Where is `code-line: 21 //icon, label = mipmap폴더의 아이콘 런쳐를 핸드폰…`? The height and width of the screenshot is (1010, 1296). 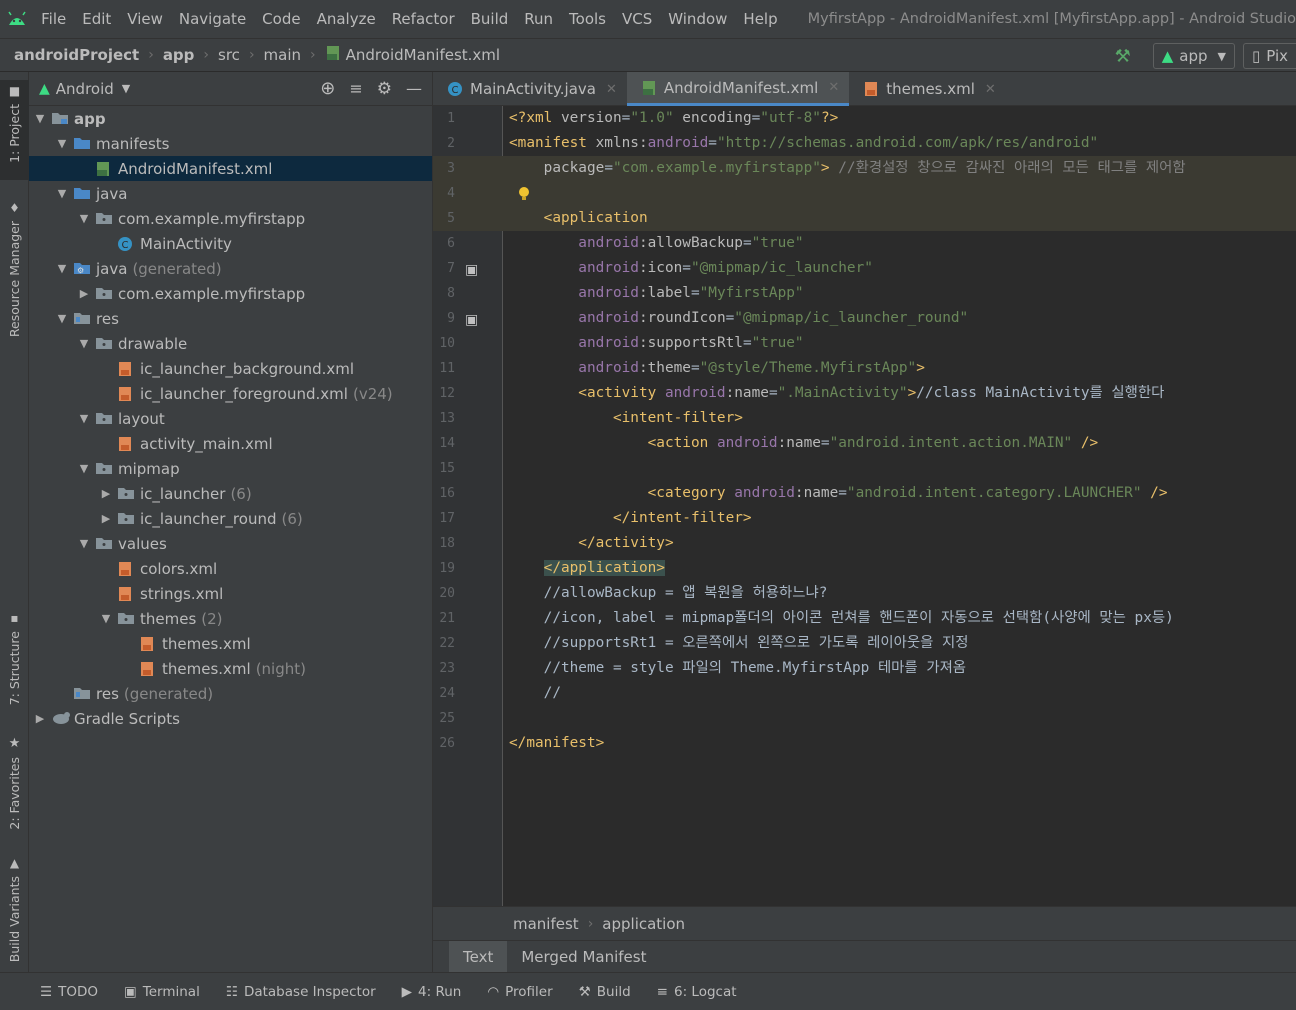 code-line: 21 //icon, label = mipmap폴더의 아이콘 런쳐를 핸드폰… is located at coordinates (864, 618).